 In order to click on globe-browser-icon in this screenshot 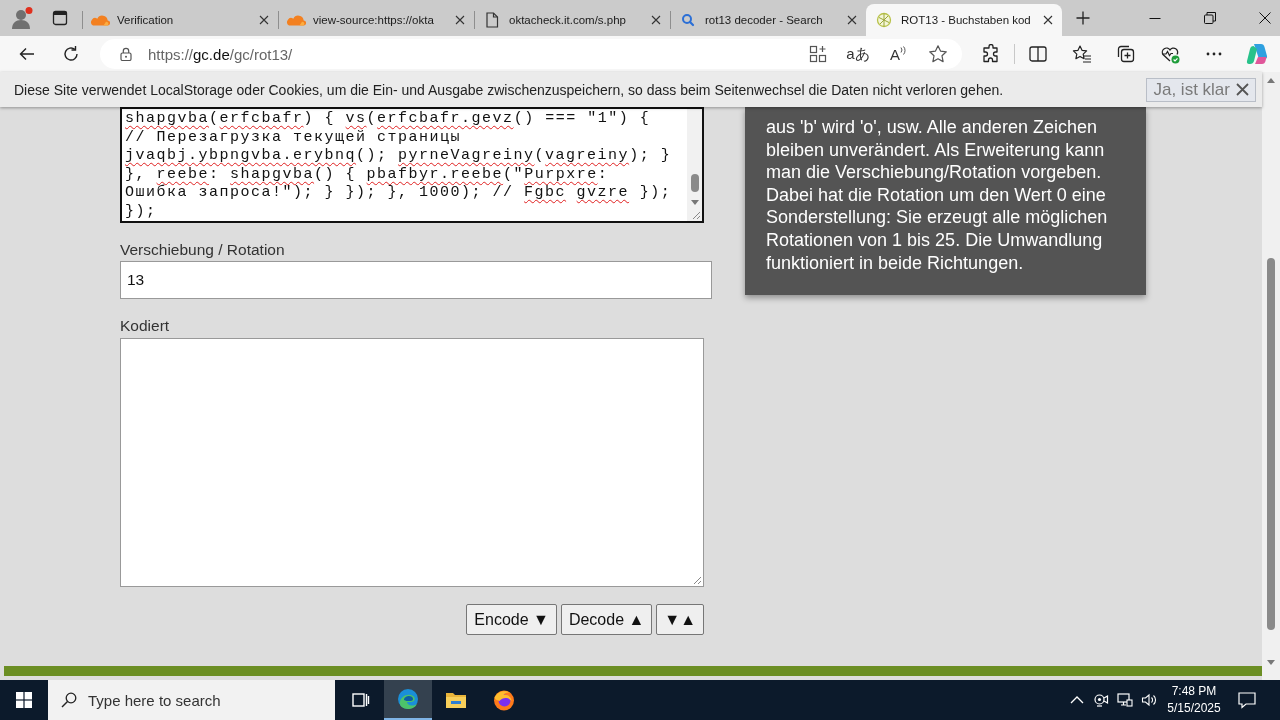, I will do `click(504, 700)`.